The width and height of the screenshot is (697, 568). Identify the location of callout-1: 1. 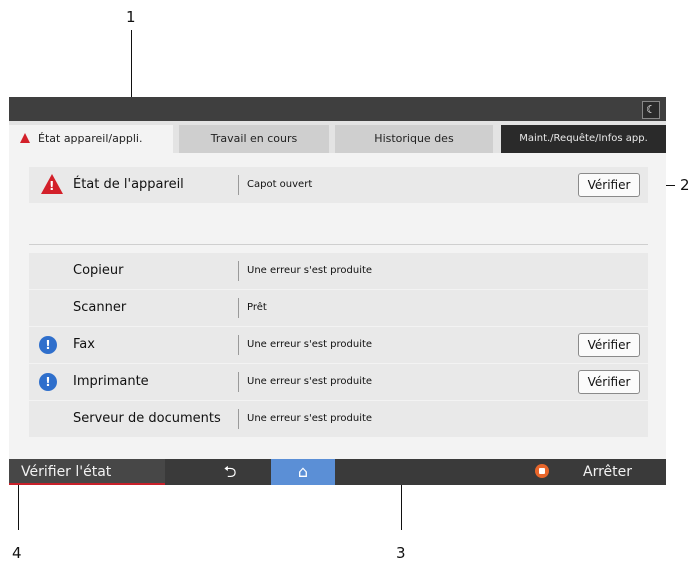
(131, 17).